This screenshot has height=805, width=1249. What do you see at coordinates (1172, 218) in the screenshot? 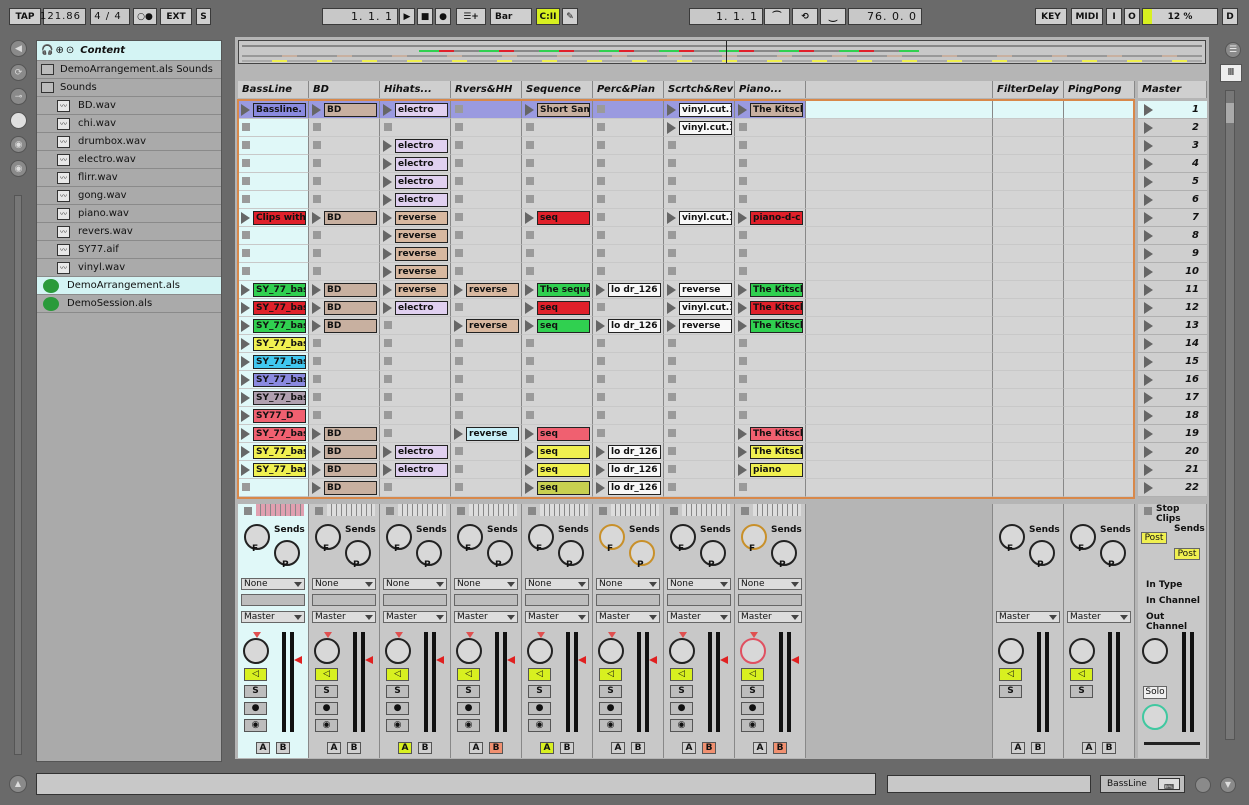
I see `scene-launch: 7` at bounding box center [1172, 218].